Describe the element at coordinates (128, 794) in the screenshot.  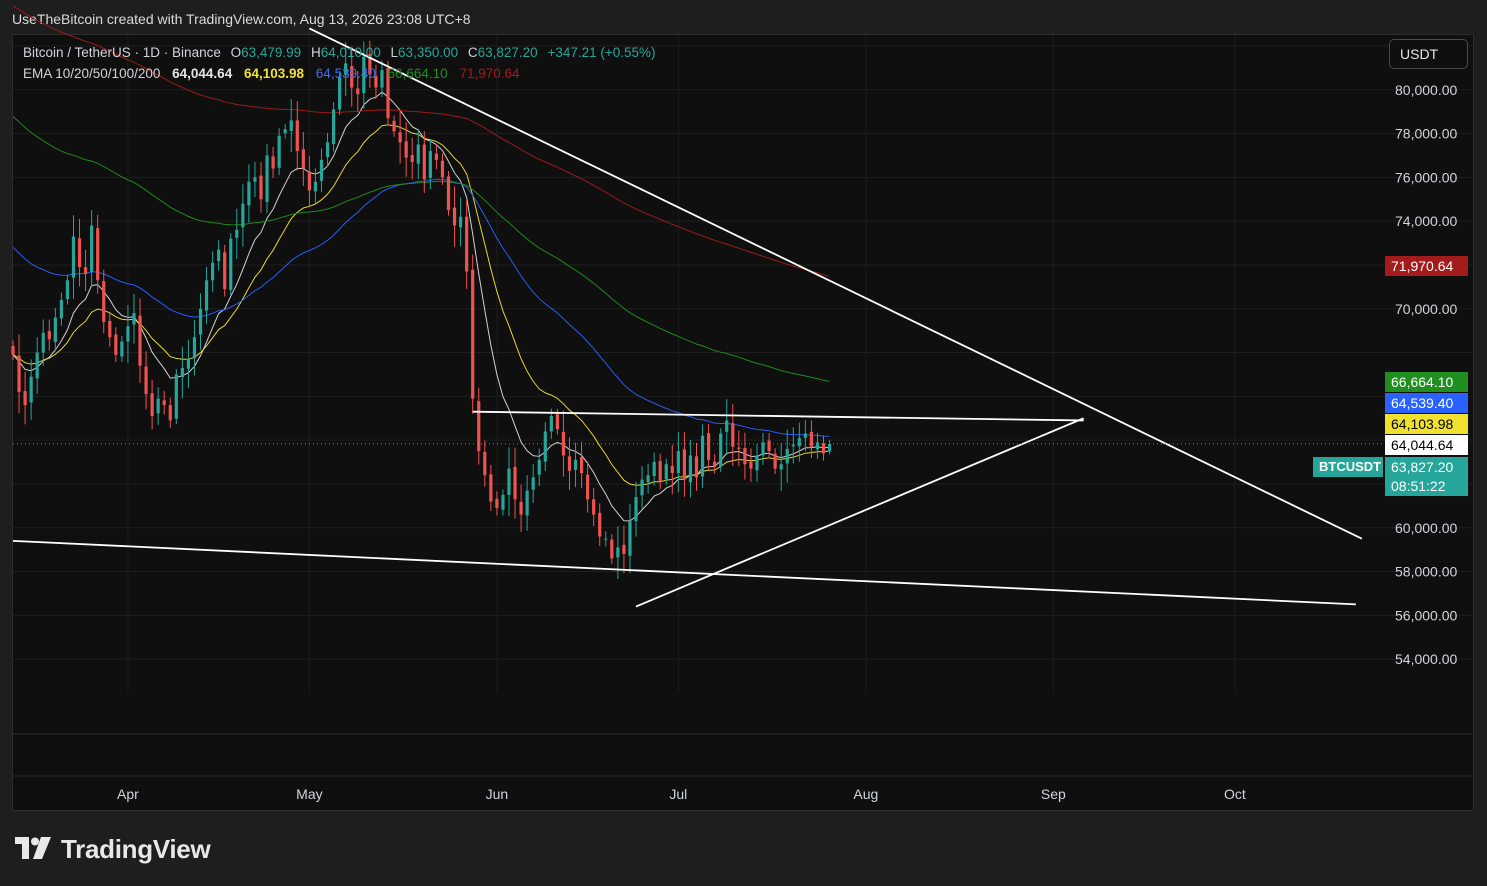
I see `x-tick-label: Apr` at that location.